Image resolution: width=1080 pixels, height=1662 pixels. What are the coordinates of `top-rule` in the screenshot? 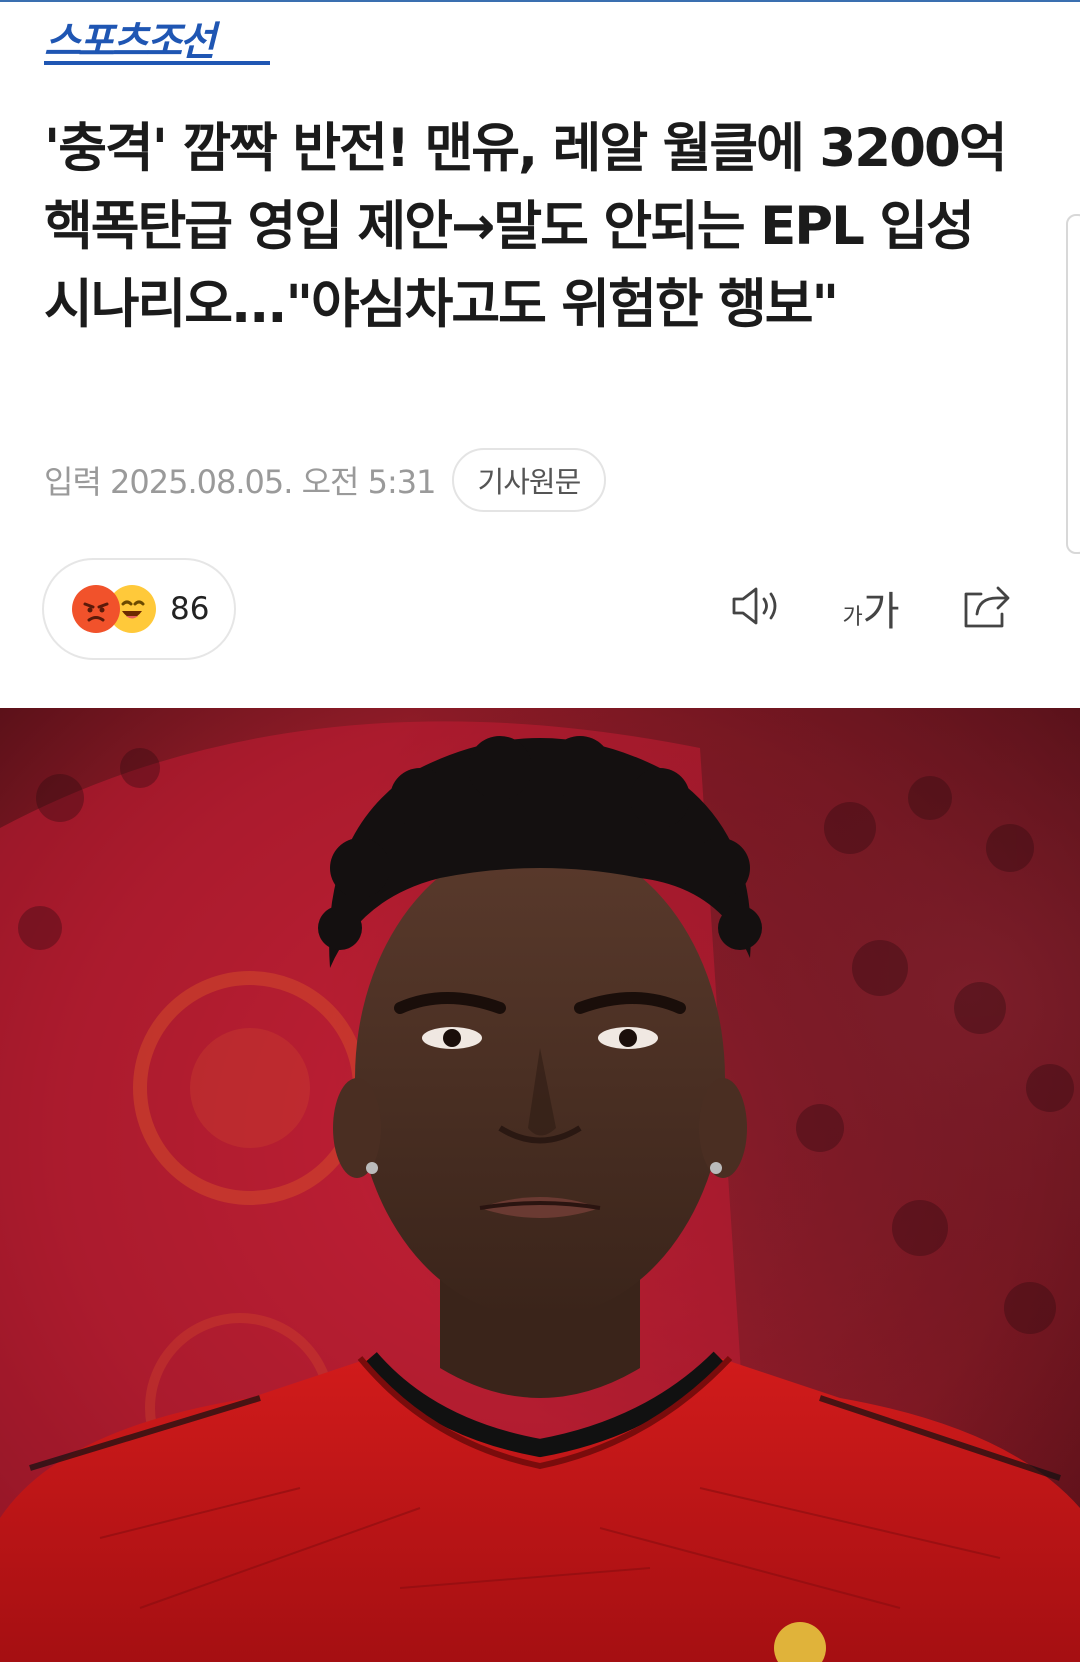 It's located at (540, 1).